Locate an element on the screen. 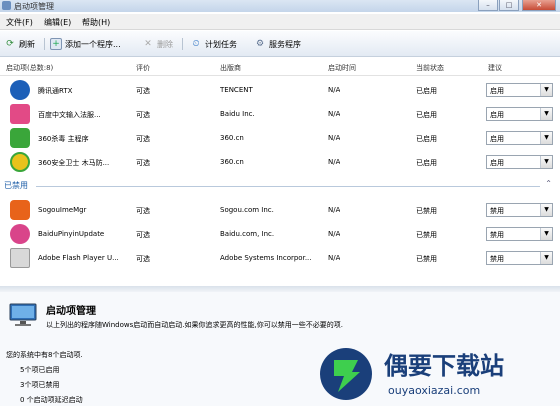 The height and width of the screenshot is (406, 560). baidu-ime-icon is located at coordinates (20, 114).